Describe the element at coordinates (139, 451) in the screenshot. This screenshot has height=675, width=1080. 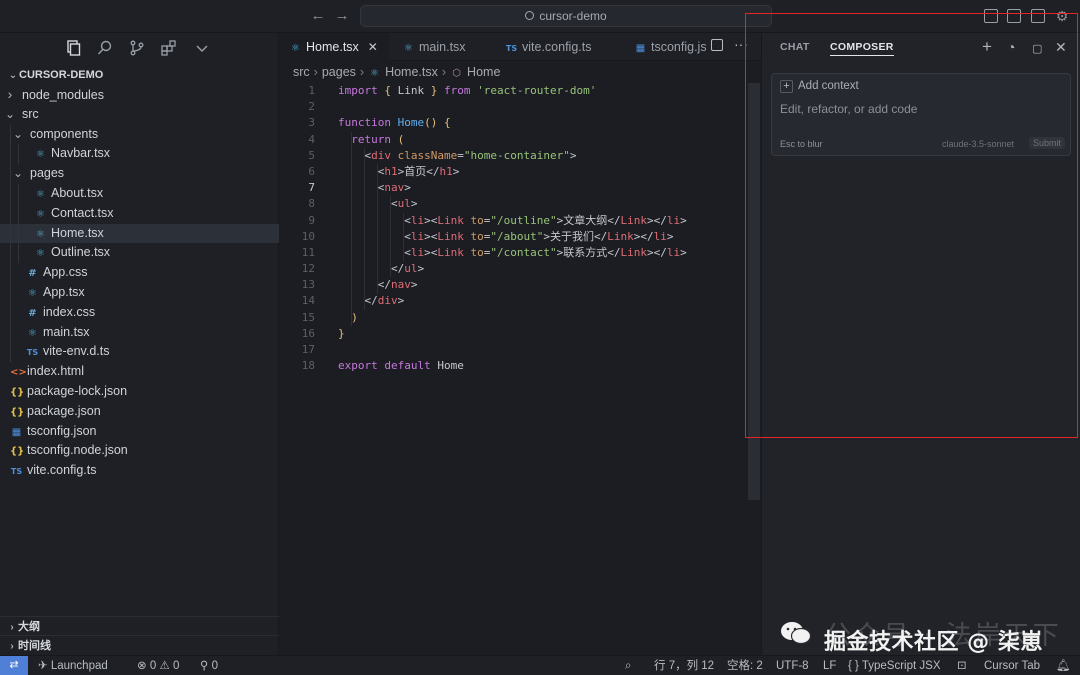
I see `tree-item: {} tsconfig.node.json` at that location.